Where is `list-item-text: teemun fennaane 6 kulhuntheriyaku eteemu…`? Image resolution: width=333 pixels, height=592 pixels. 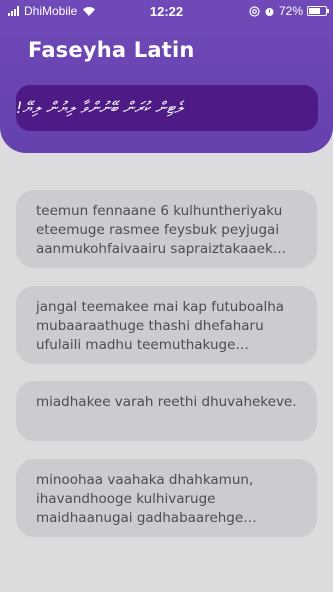
list-item-text: teemun fennaane 6 kulhuntheriyaku eteemu… is located at coordinates (159, 230).